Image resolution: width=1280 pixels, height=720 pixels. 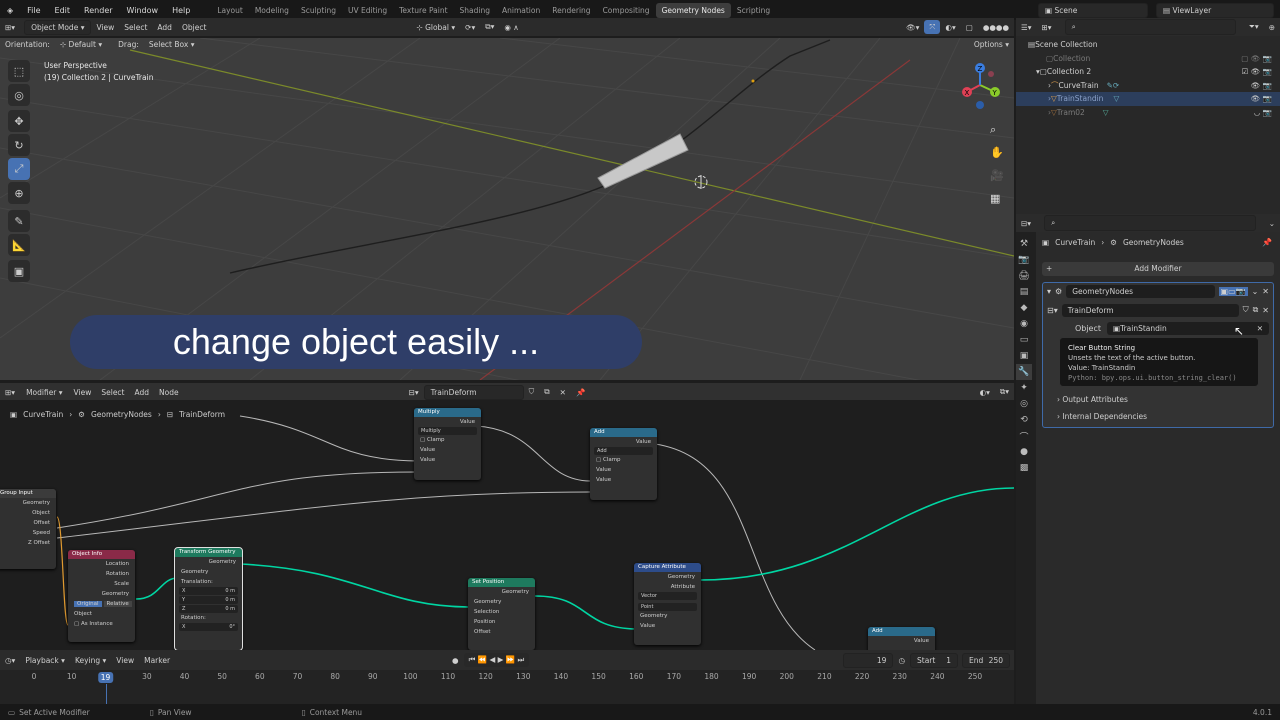 What do you see at coordinates (105, 27) in the screenshot?
I see `viewport-menu-view: View` at bounding box center [105, 27].